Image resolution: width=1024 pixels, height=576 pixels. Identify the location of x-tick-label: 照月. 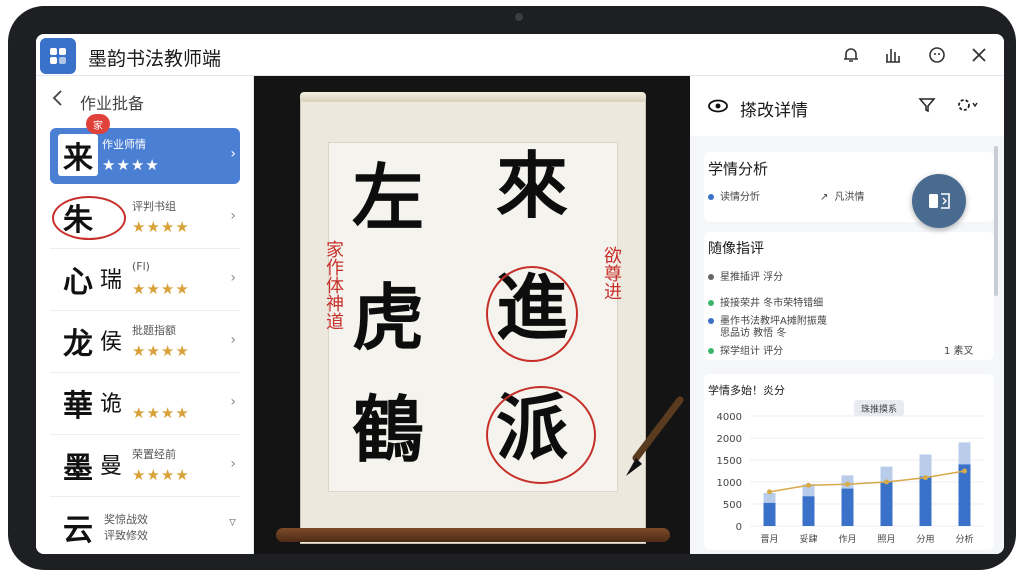
(886, 539).